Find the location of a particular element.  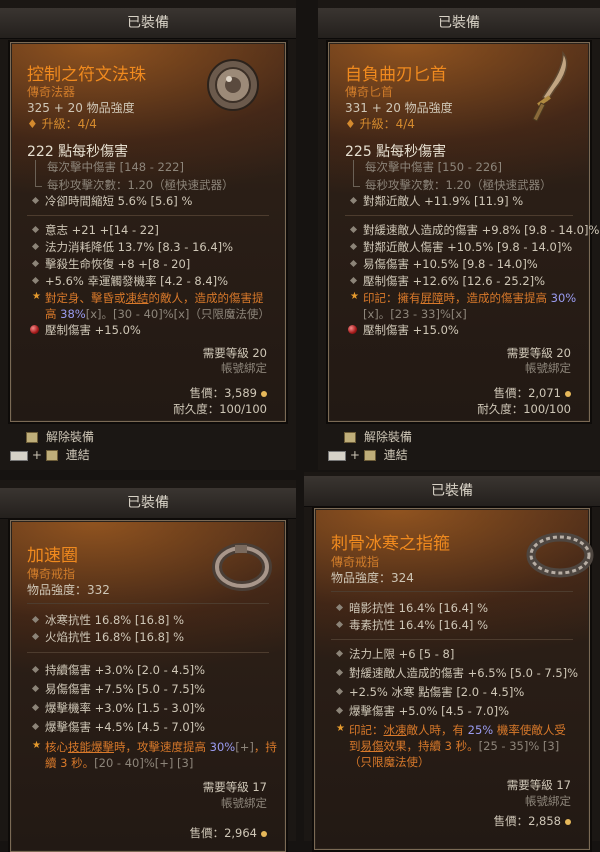

legendary-aspect: 核心技能爆擊時，攻擊速度提高 30%[+]，持 is located at coordinates (161, 747).